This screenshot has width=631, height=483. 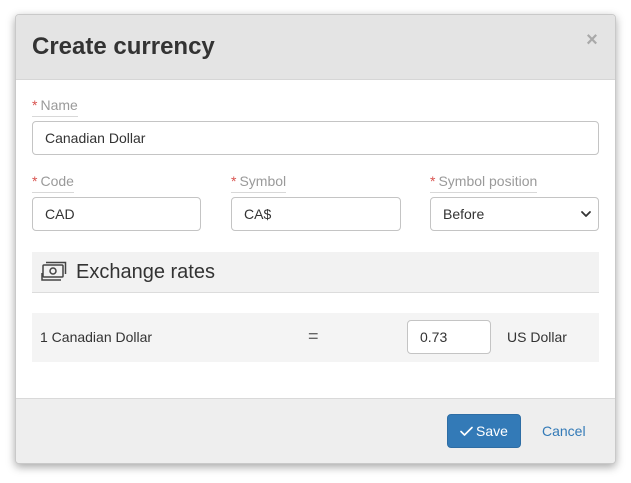 I want to click on rate-to-currency: US Dollar, so click(x=537, y=337).